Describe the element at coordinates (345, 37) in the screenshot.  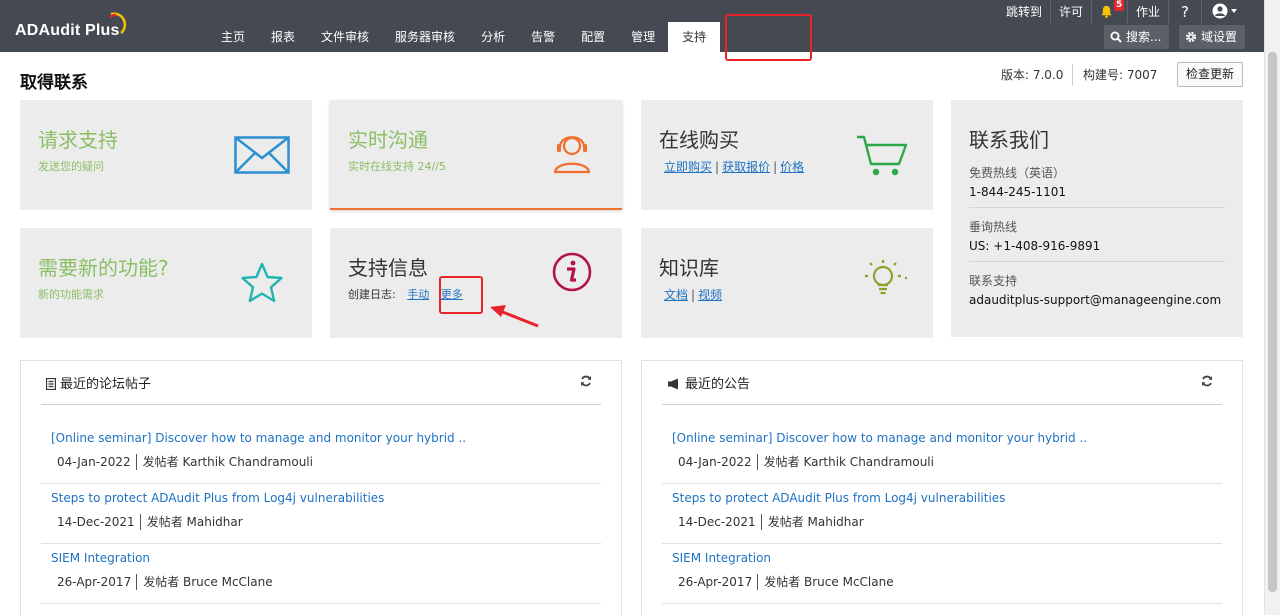
I see `tab-file-audit: 文件审核` at that location.